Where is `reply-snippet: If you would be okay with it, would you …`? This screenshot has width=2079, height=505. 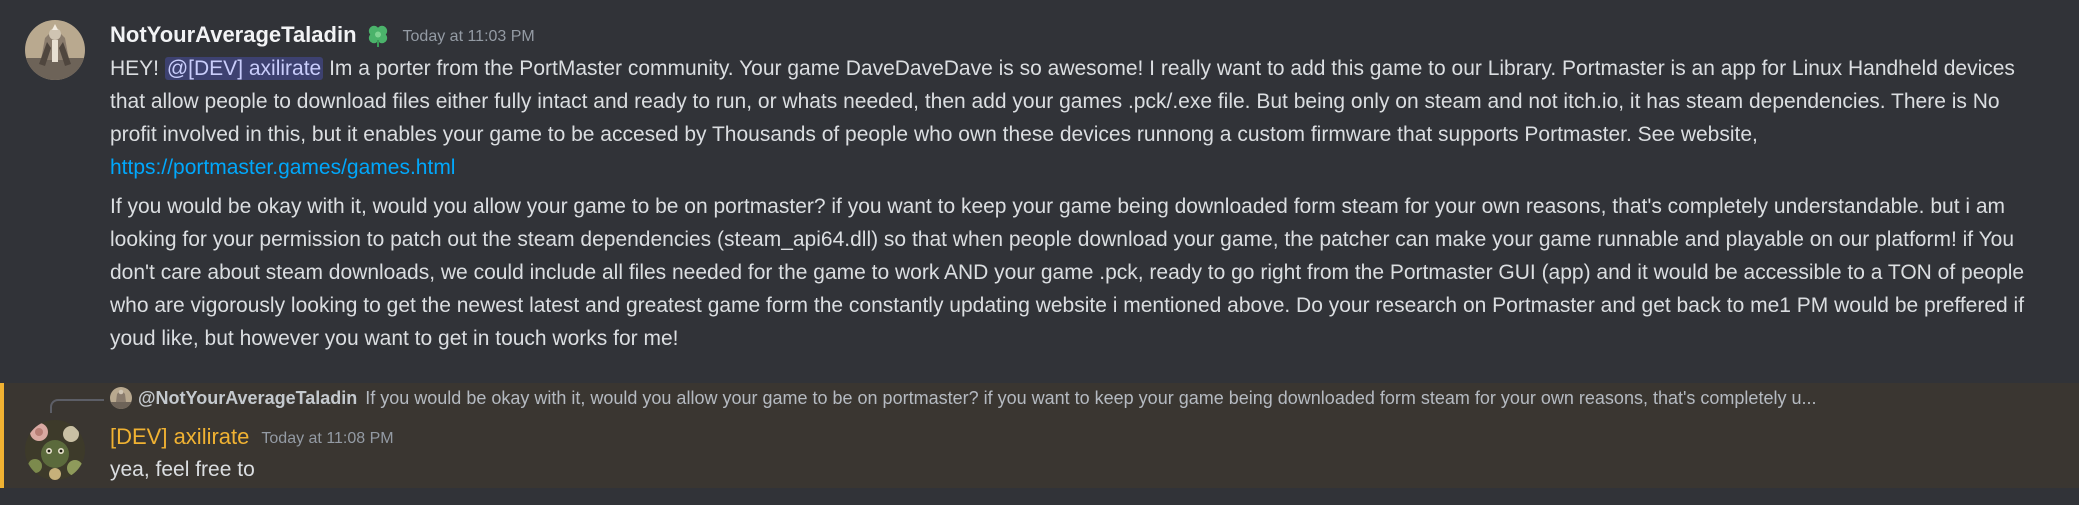
reply-snippet: If you would be okay with it, would you … is located at coordinates (1090, 398).